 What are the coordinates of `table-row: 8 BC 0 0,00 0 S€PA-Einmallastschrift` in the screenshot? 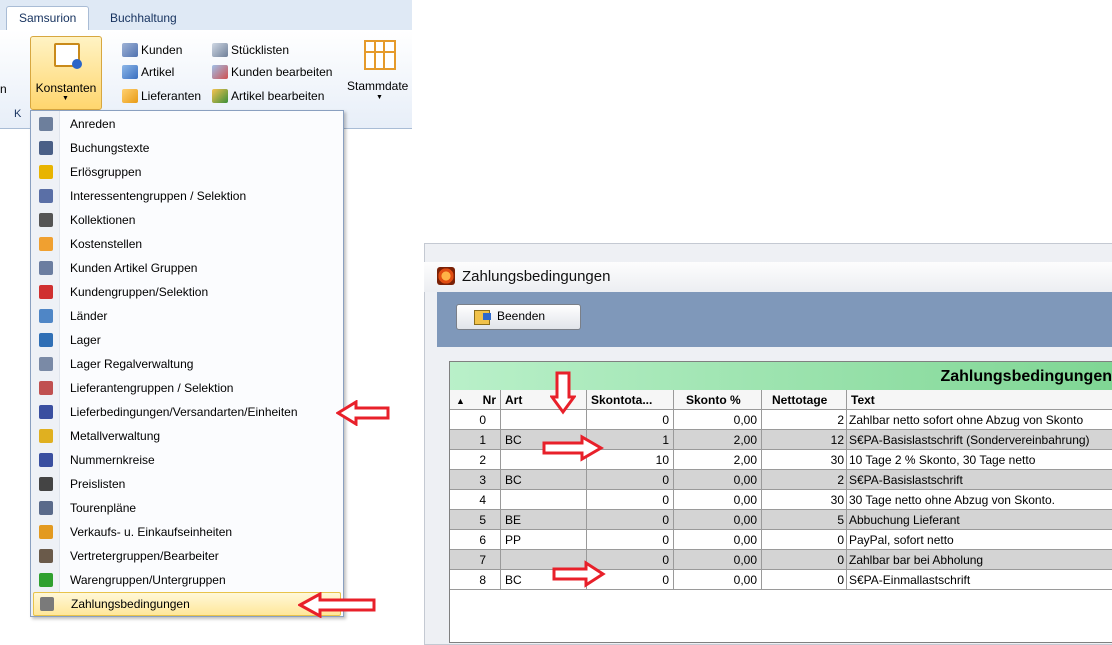 It's located at (781, 580).